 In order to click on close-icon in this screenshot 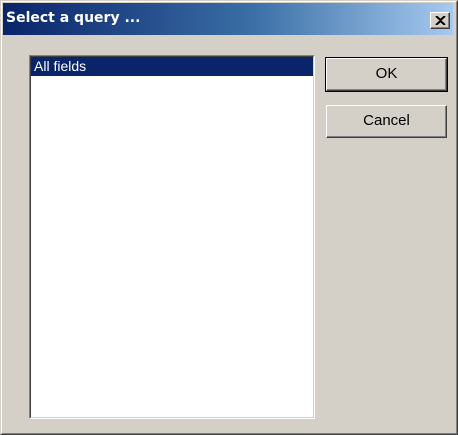, I will do `click(440, 20)`.